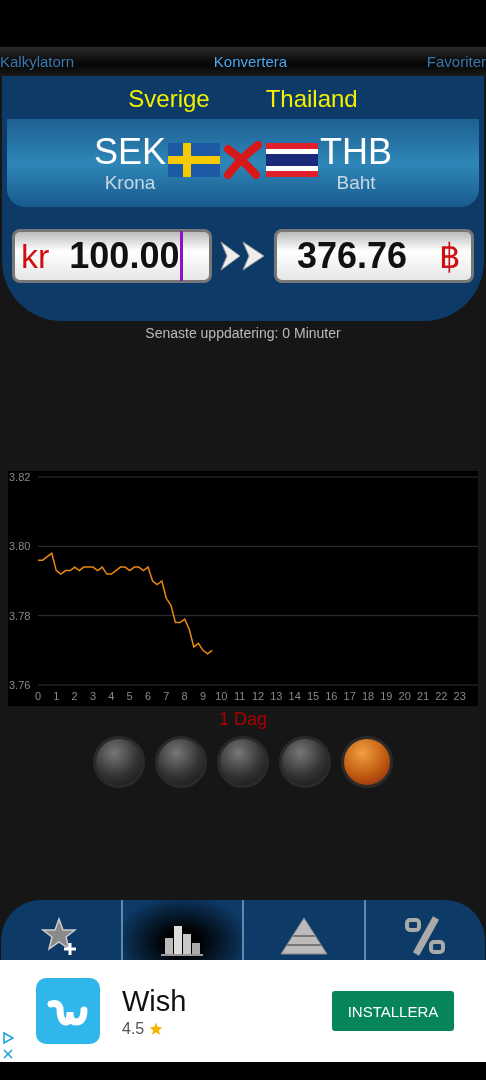 Image resolution: width=486 pixels, height=1080 pixels. What do you see at coordinates (450, 256) in the screenshot?
I see `currency-symbol: ฿` at bounding box center [450, 256].